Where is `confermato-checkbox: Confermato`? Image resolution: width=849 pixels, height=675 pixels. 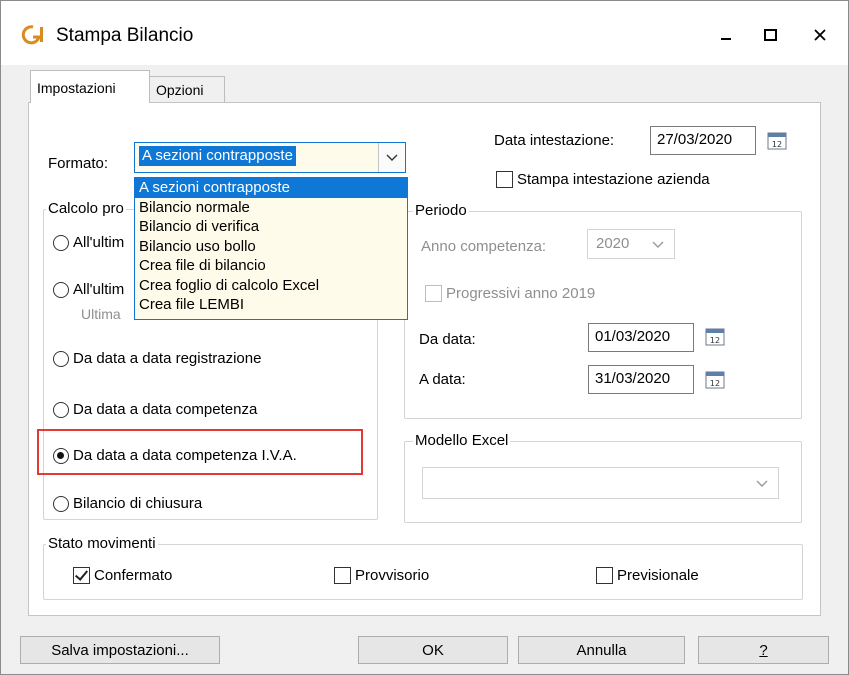
confermato-checkbox: Confermato is located at coordinates (122, 575).